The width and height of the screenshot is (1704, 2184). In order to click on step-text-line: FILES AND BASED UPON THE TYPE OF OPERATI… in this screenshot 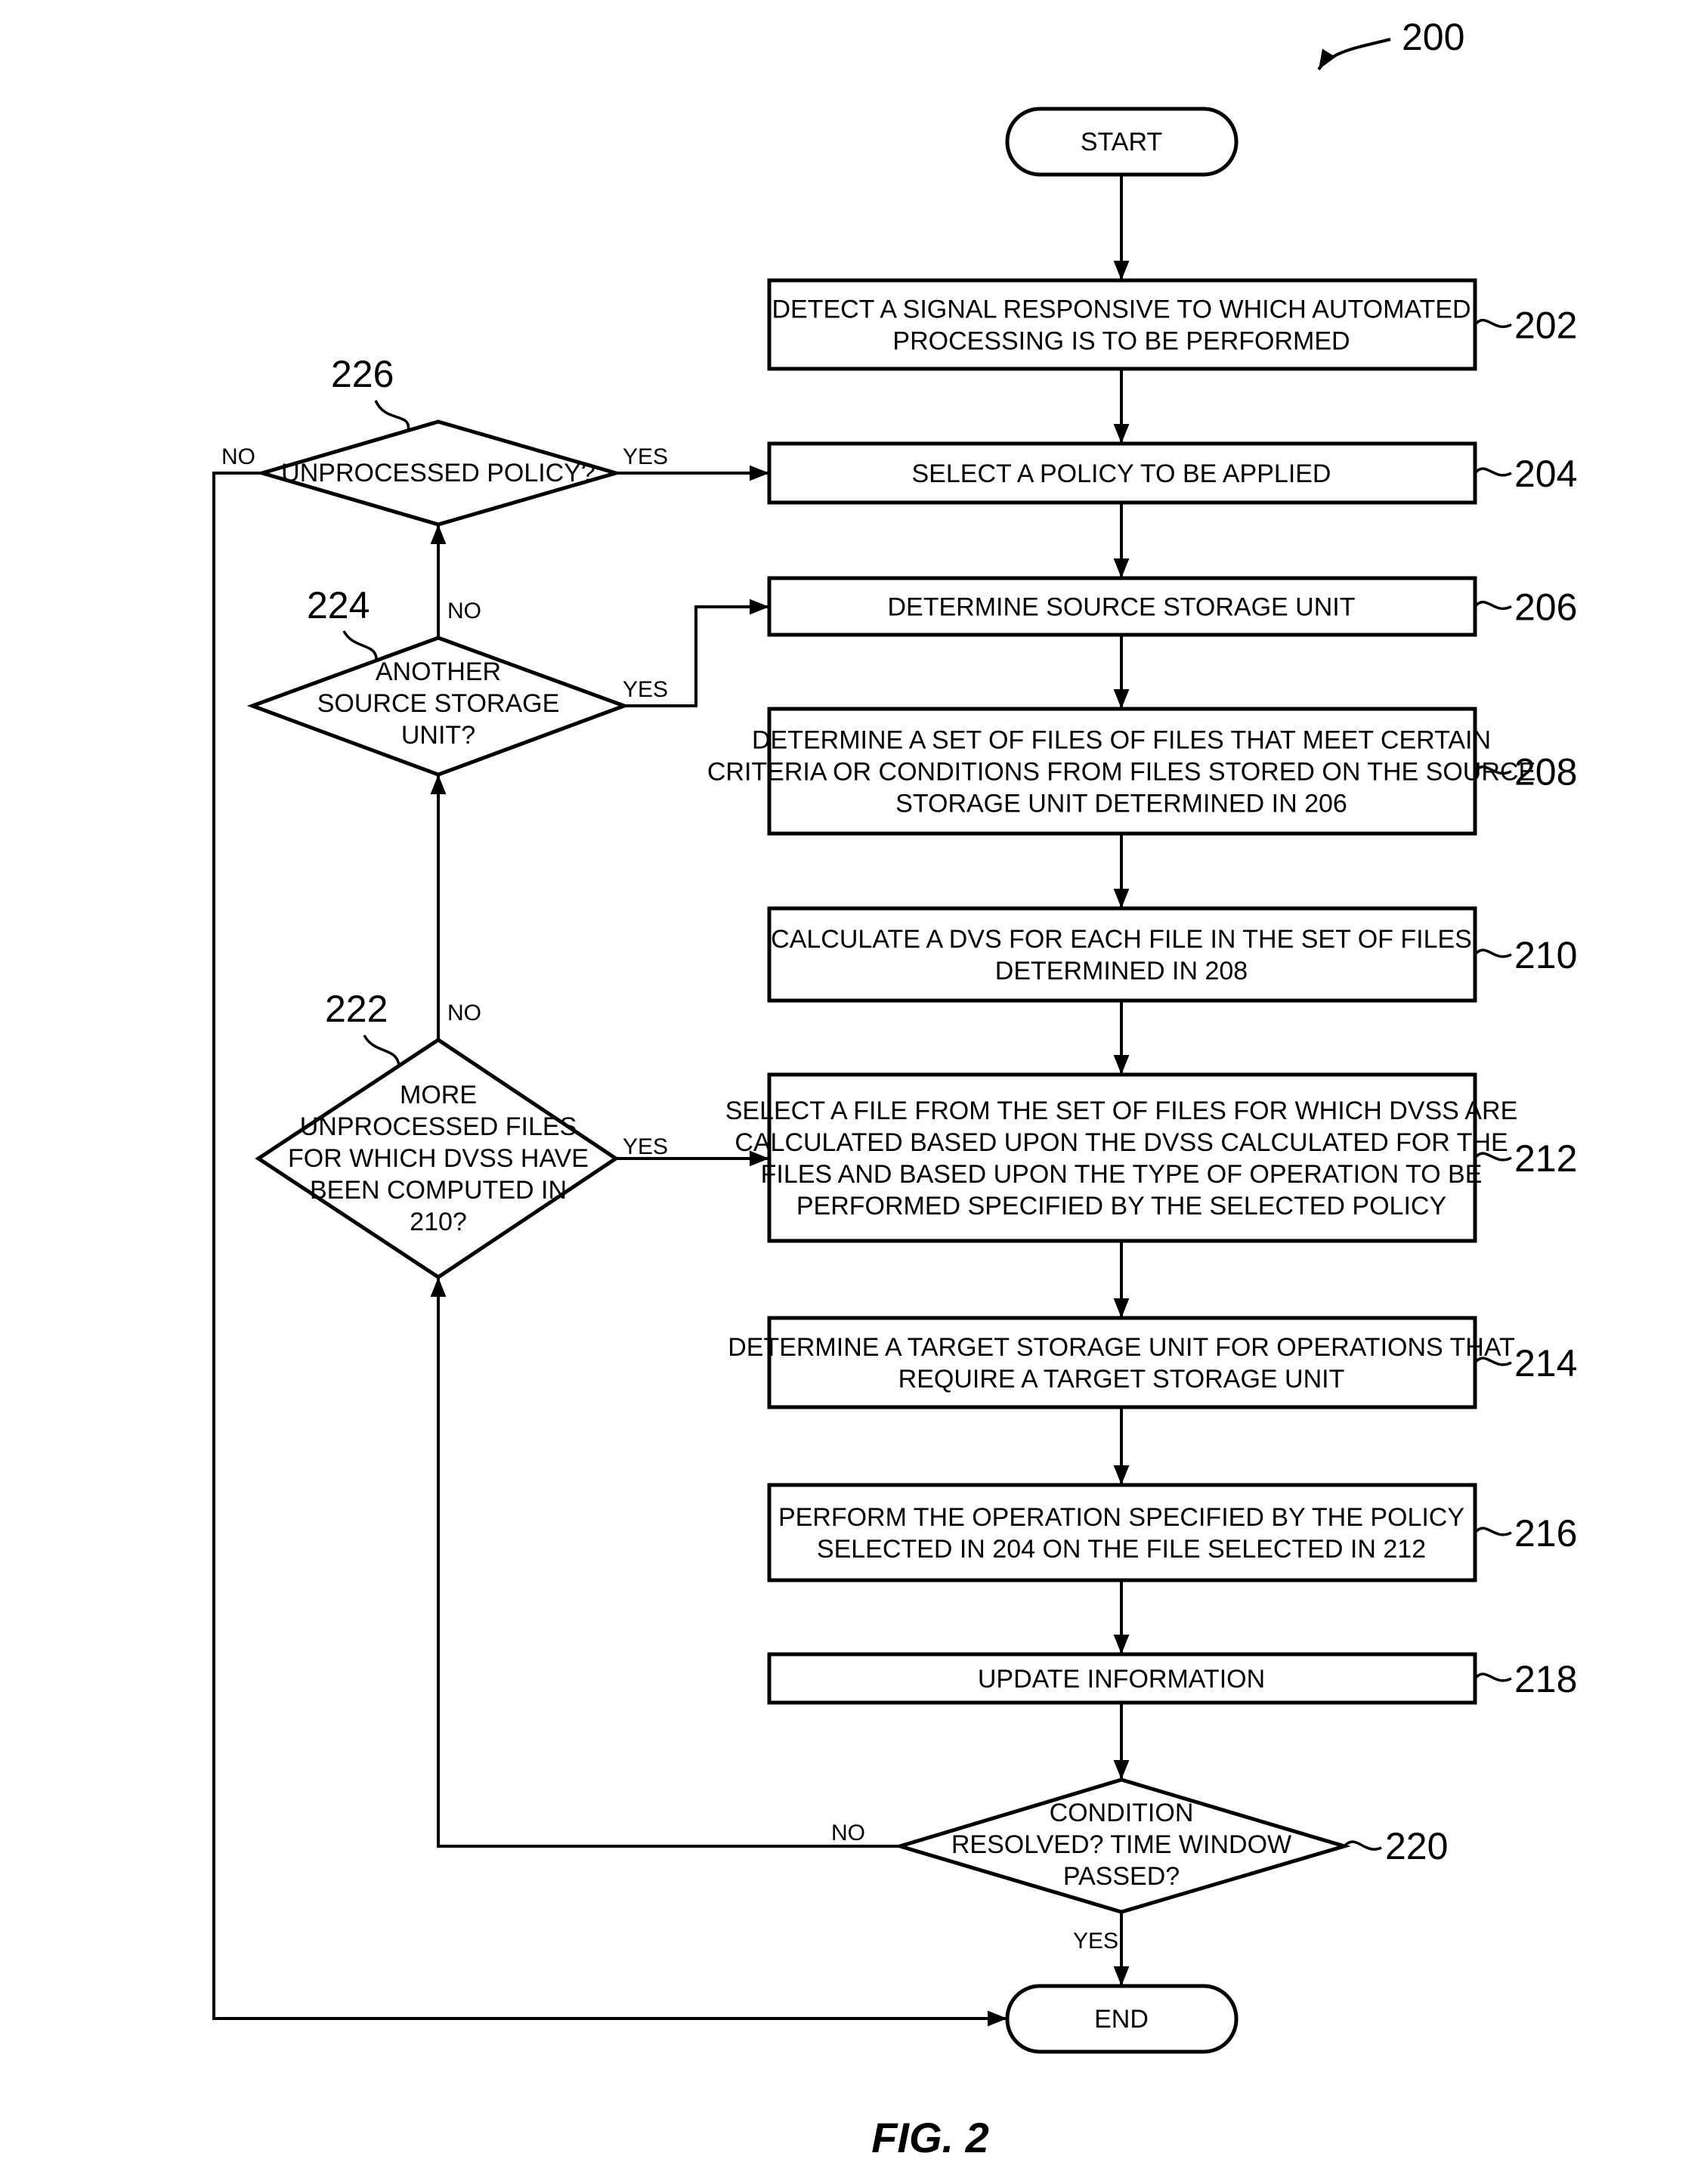, I will do `click(1122, 1174)`.